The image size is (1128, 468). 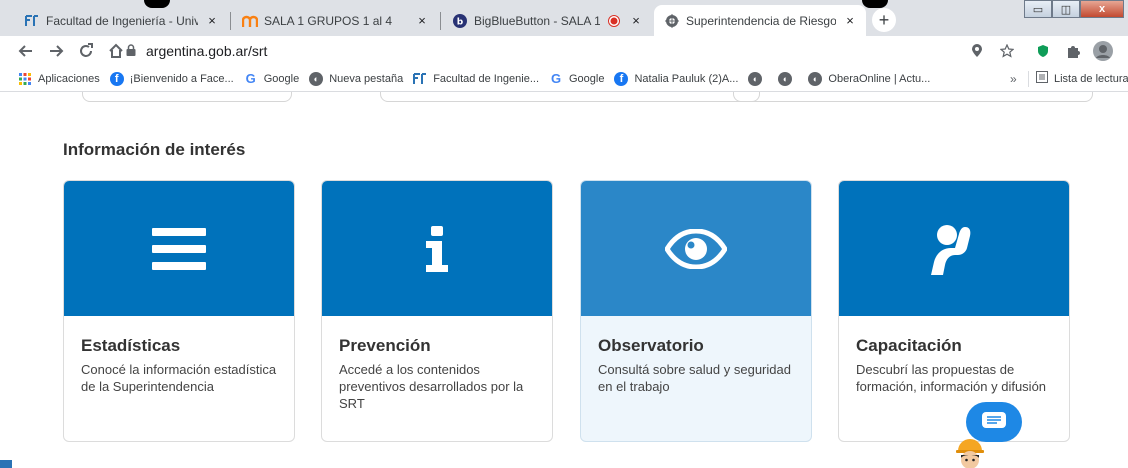 What do you see at coordinates (760, 20) in the screenshot?
I see `tab-superintendencia: Superintendencia de Riesgos del ×` at bounding box center [760, 20].